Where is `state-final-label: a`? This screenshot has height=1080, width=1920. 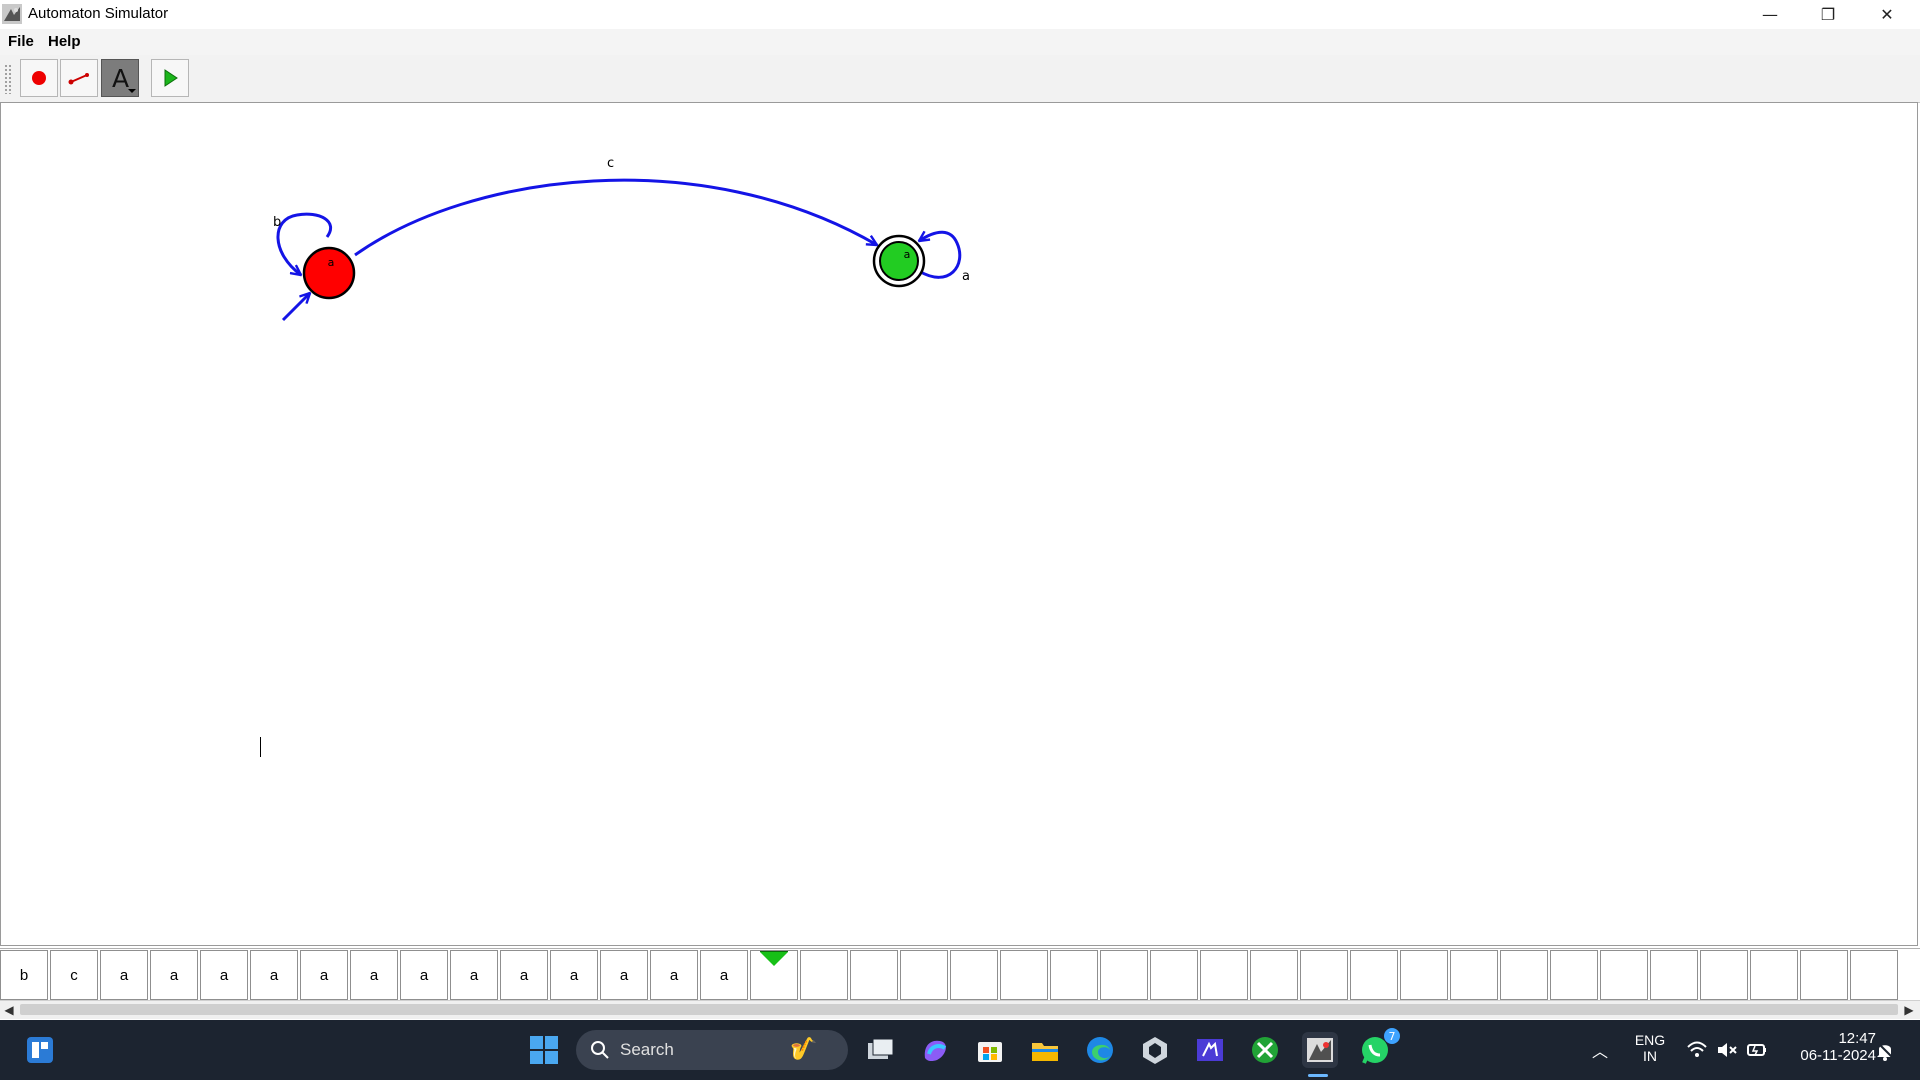
state-final-label: a is located at coordinates (907, 254).